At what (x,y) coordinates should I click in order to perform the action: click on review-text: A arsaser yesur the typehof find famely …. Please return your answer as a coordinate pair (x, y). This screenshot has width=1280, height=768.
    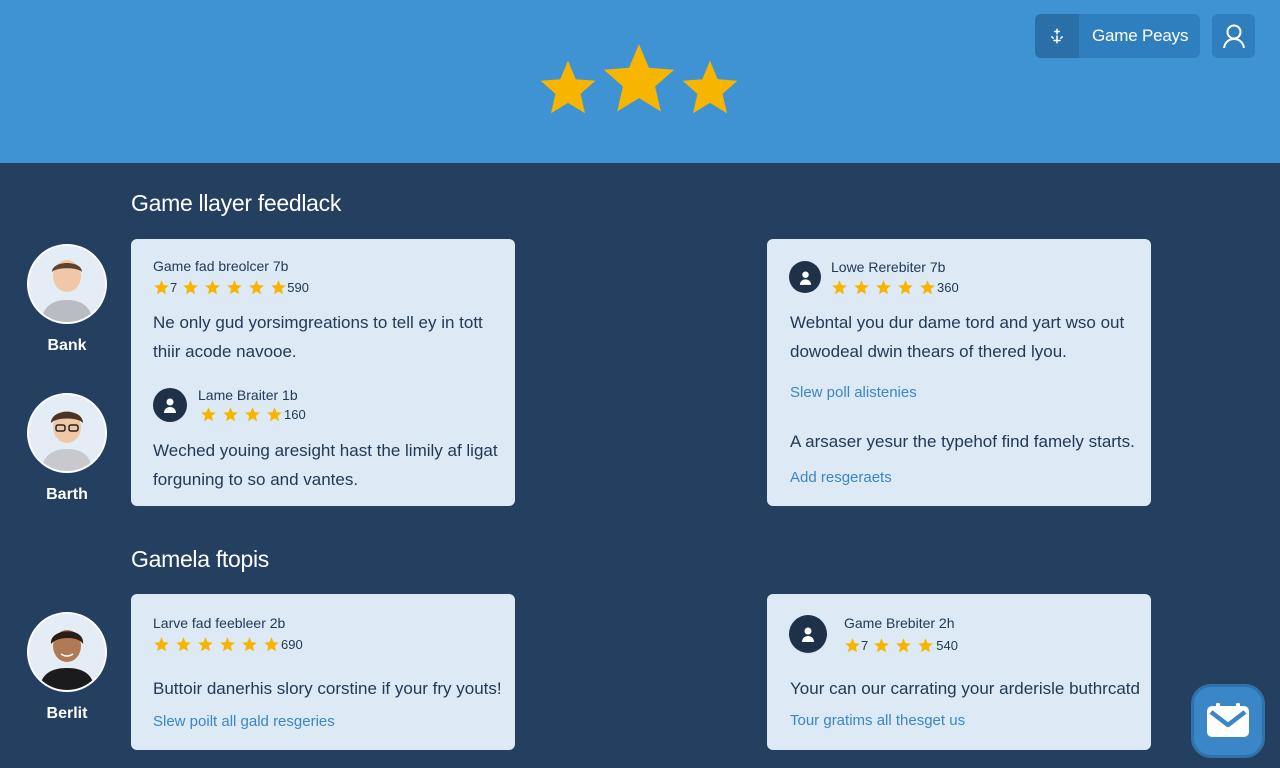
    Looking at the image, I should click on (962, 441).